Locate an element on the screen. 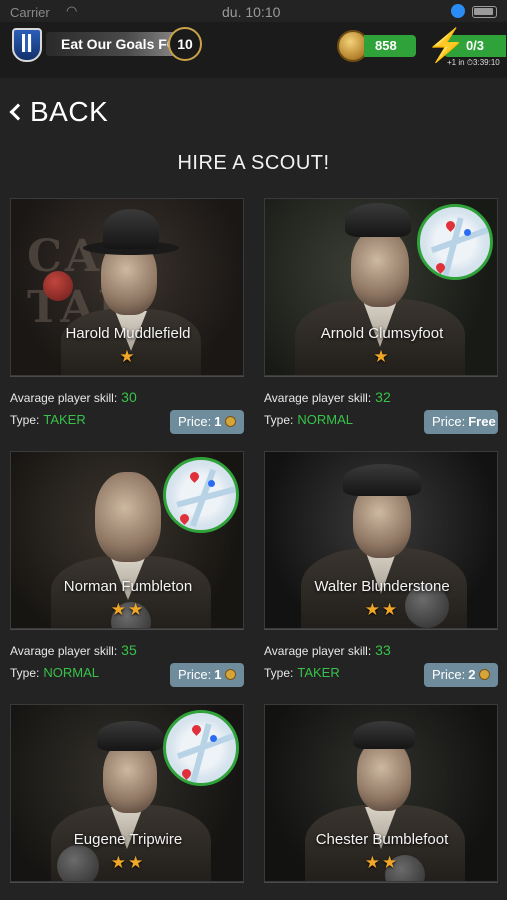 This screenshot has height=900, width=507. skill-value: 35 is located at coordinates (129, 650).